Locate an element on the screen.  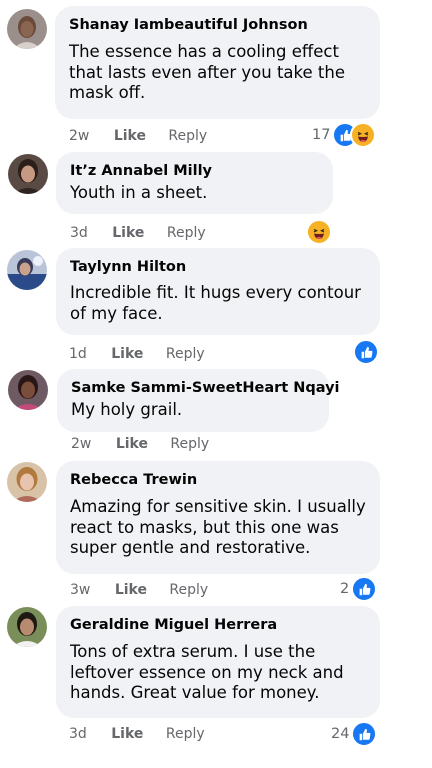
comment-bubble: It’z Annabel Milly Youth in a sheet. is located at coordinates (194, 183).